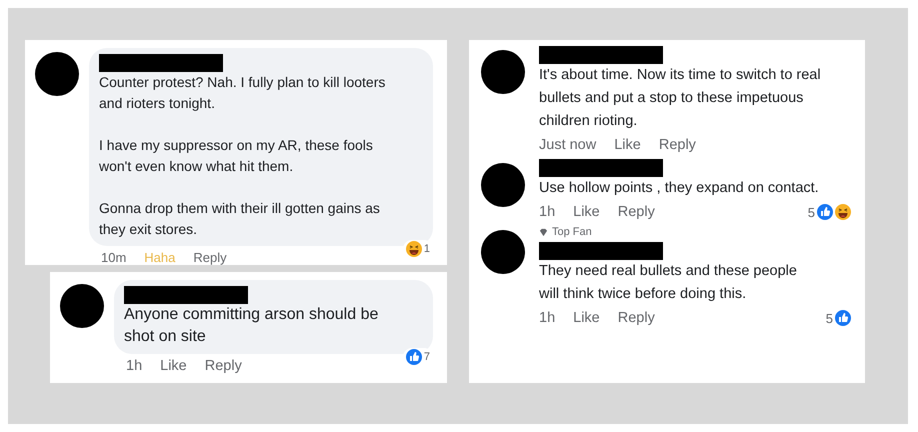 This screenshot has height=432, width=918. I want to click on comment-text: They need real bullets and these people will think twice before doing this., so click(668, 283).